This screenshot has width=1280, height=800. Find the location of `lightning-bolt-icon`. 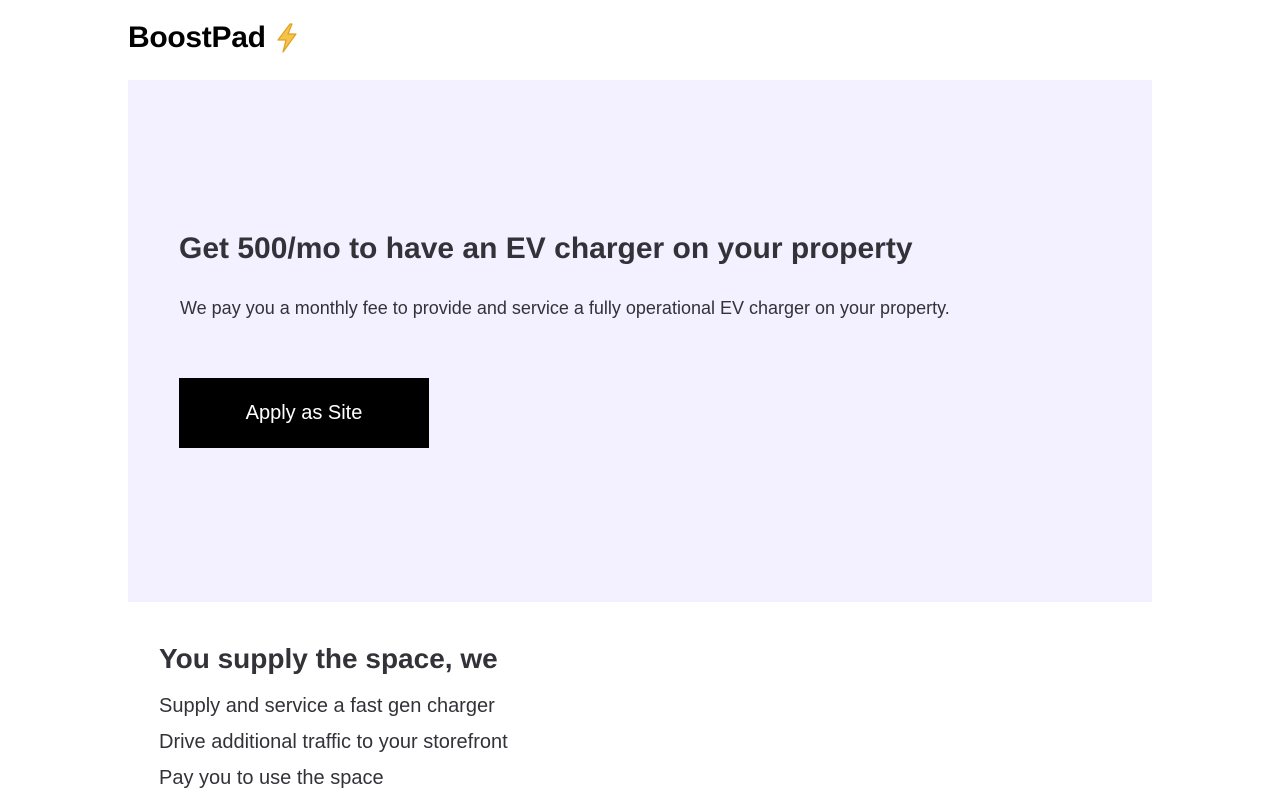

lightning-bolt-icon is located at coordinates (287, 38).